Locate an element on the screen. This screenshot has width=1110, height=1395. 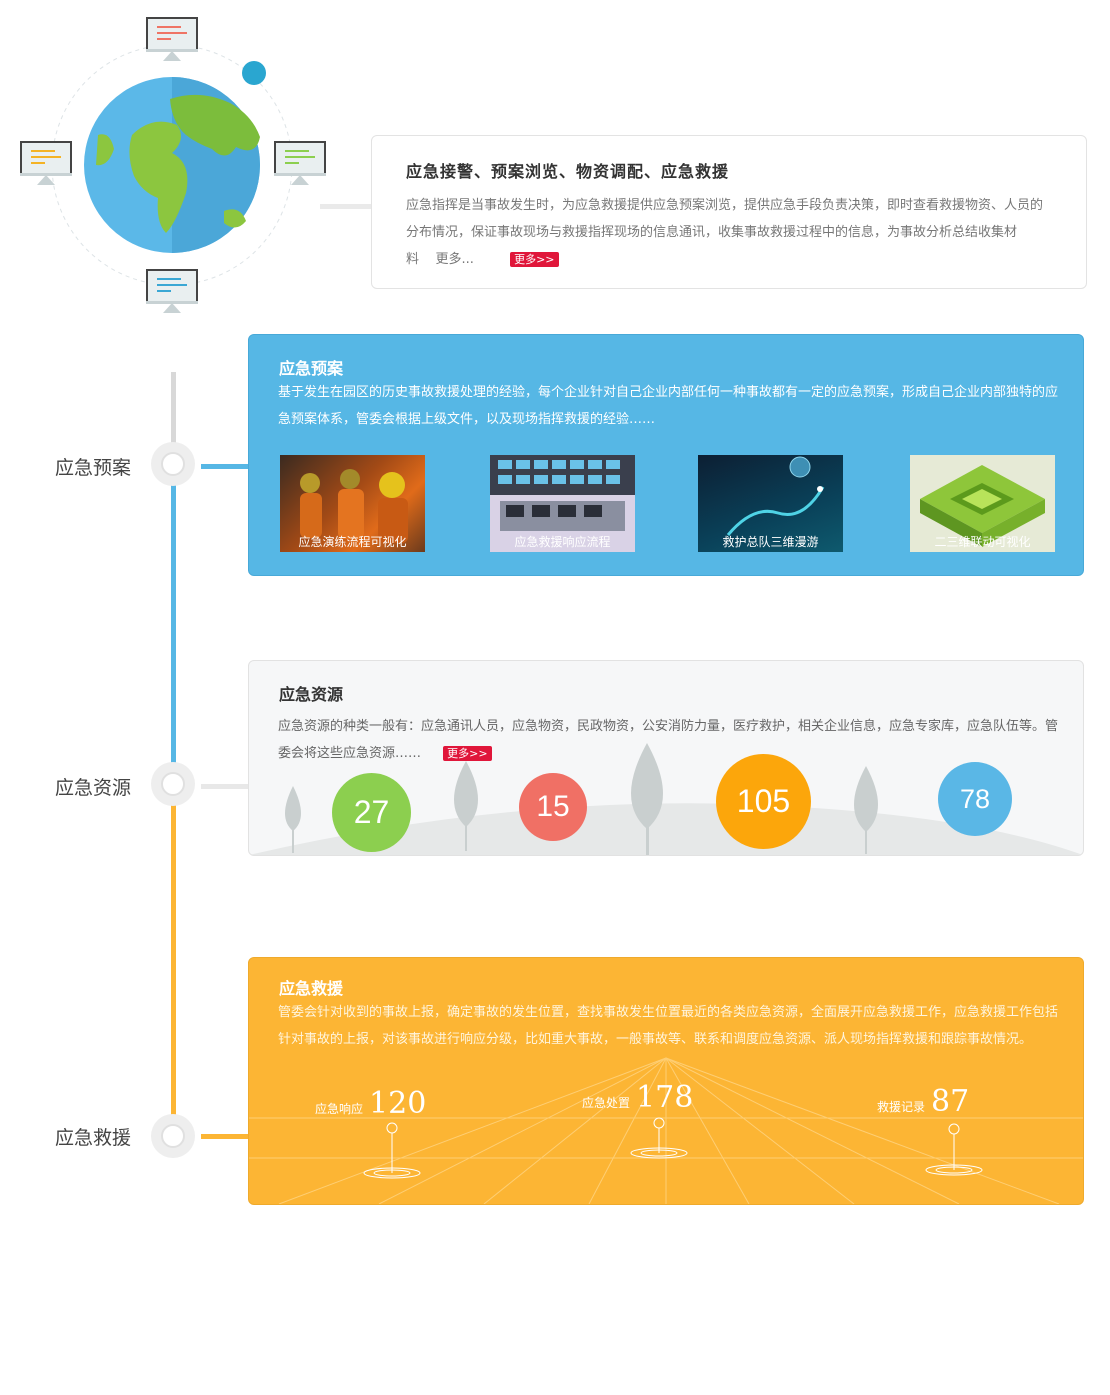
thumbnail-caption: 应急演练流程可视化 is located at coordinates (352, 542).